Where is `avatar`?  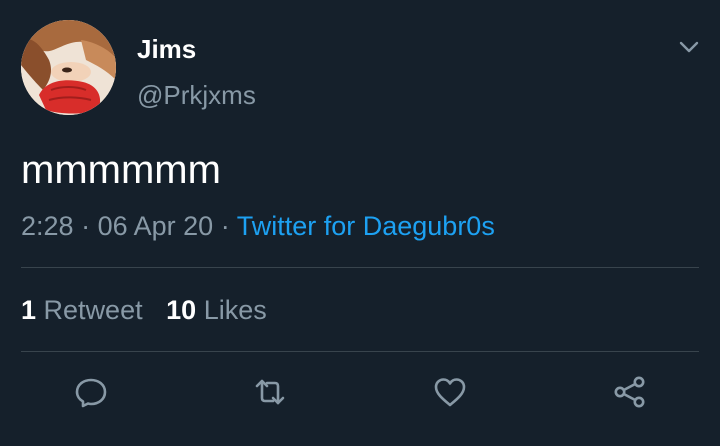
avatar is located at coordinates (68, 67).